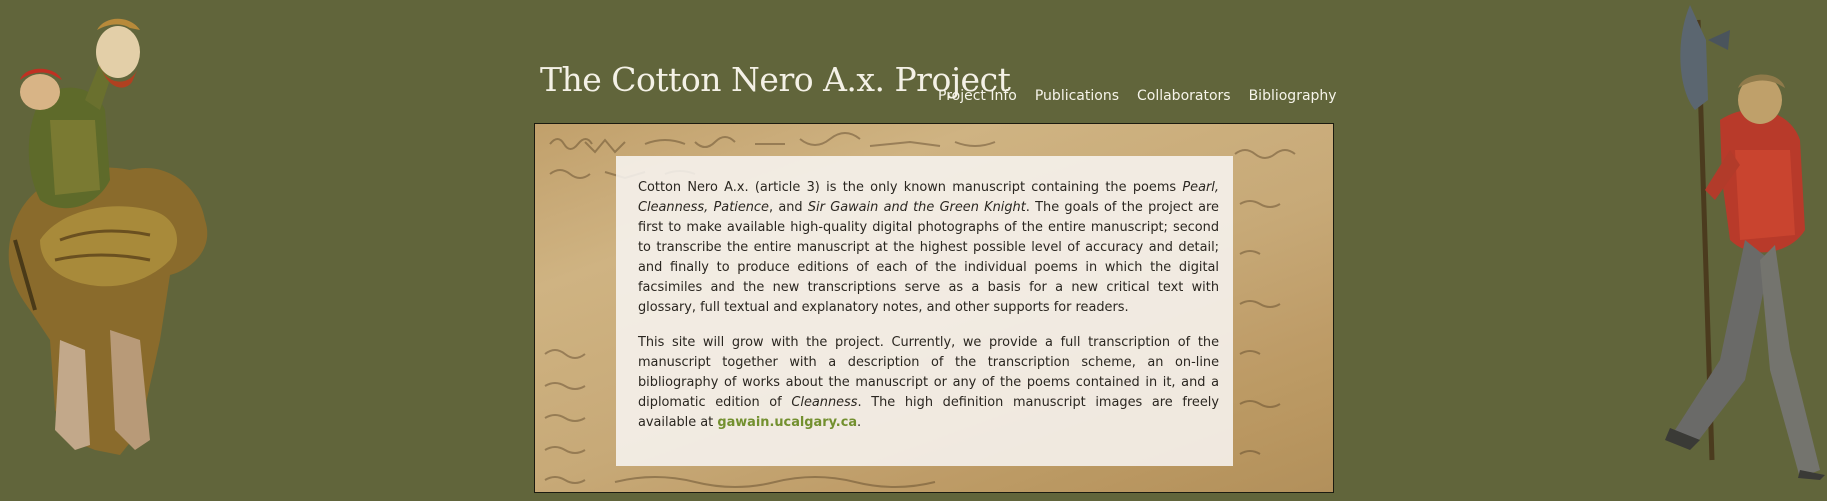 The image size is (1827, 501). Describe the element at coordinates (1745, 242) in the screenshot. I see `axeman-icon` at that location.